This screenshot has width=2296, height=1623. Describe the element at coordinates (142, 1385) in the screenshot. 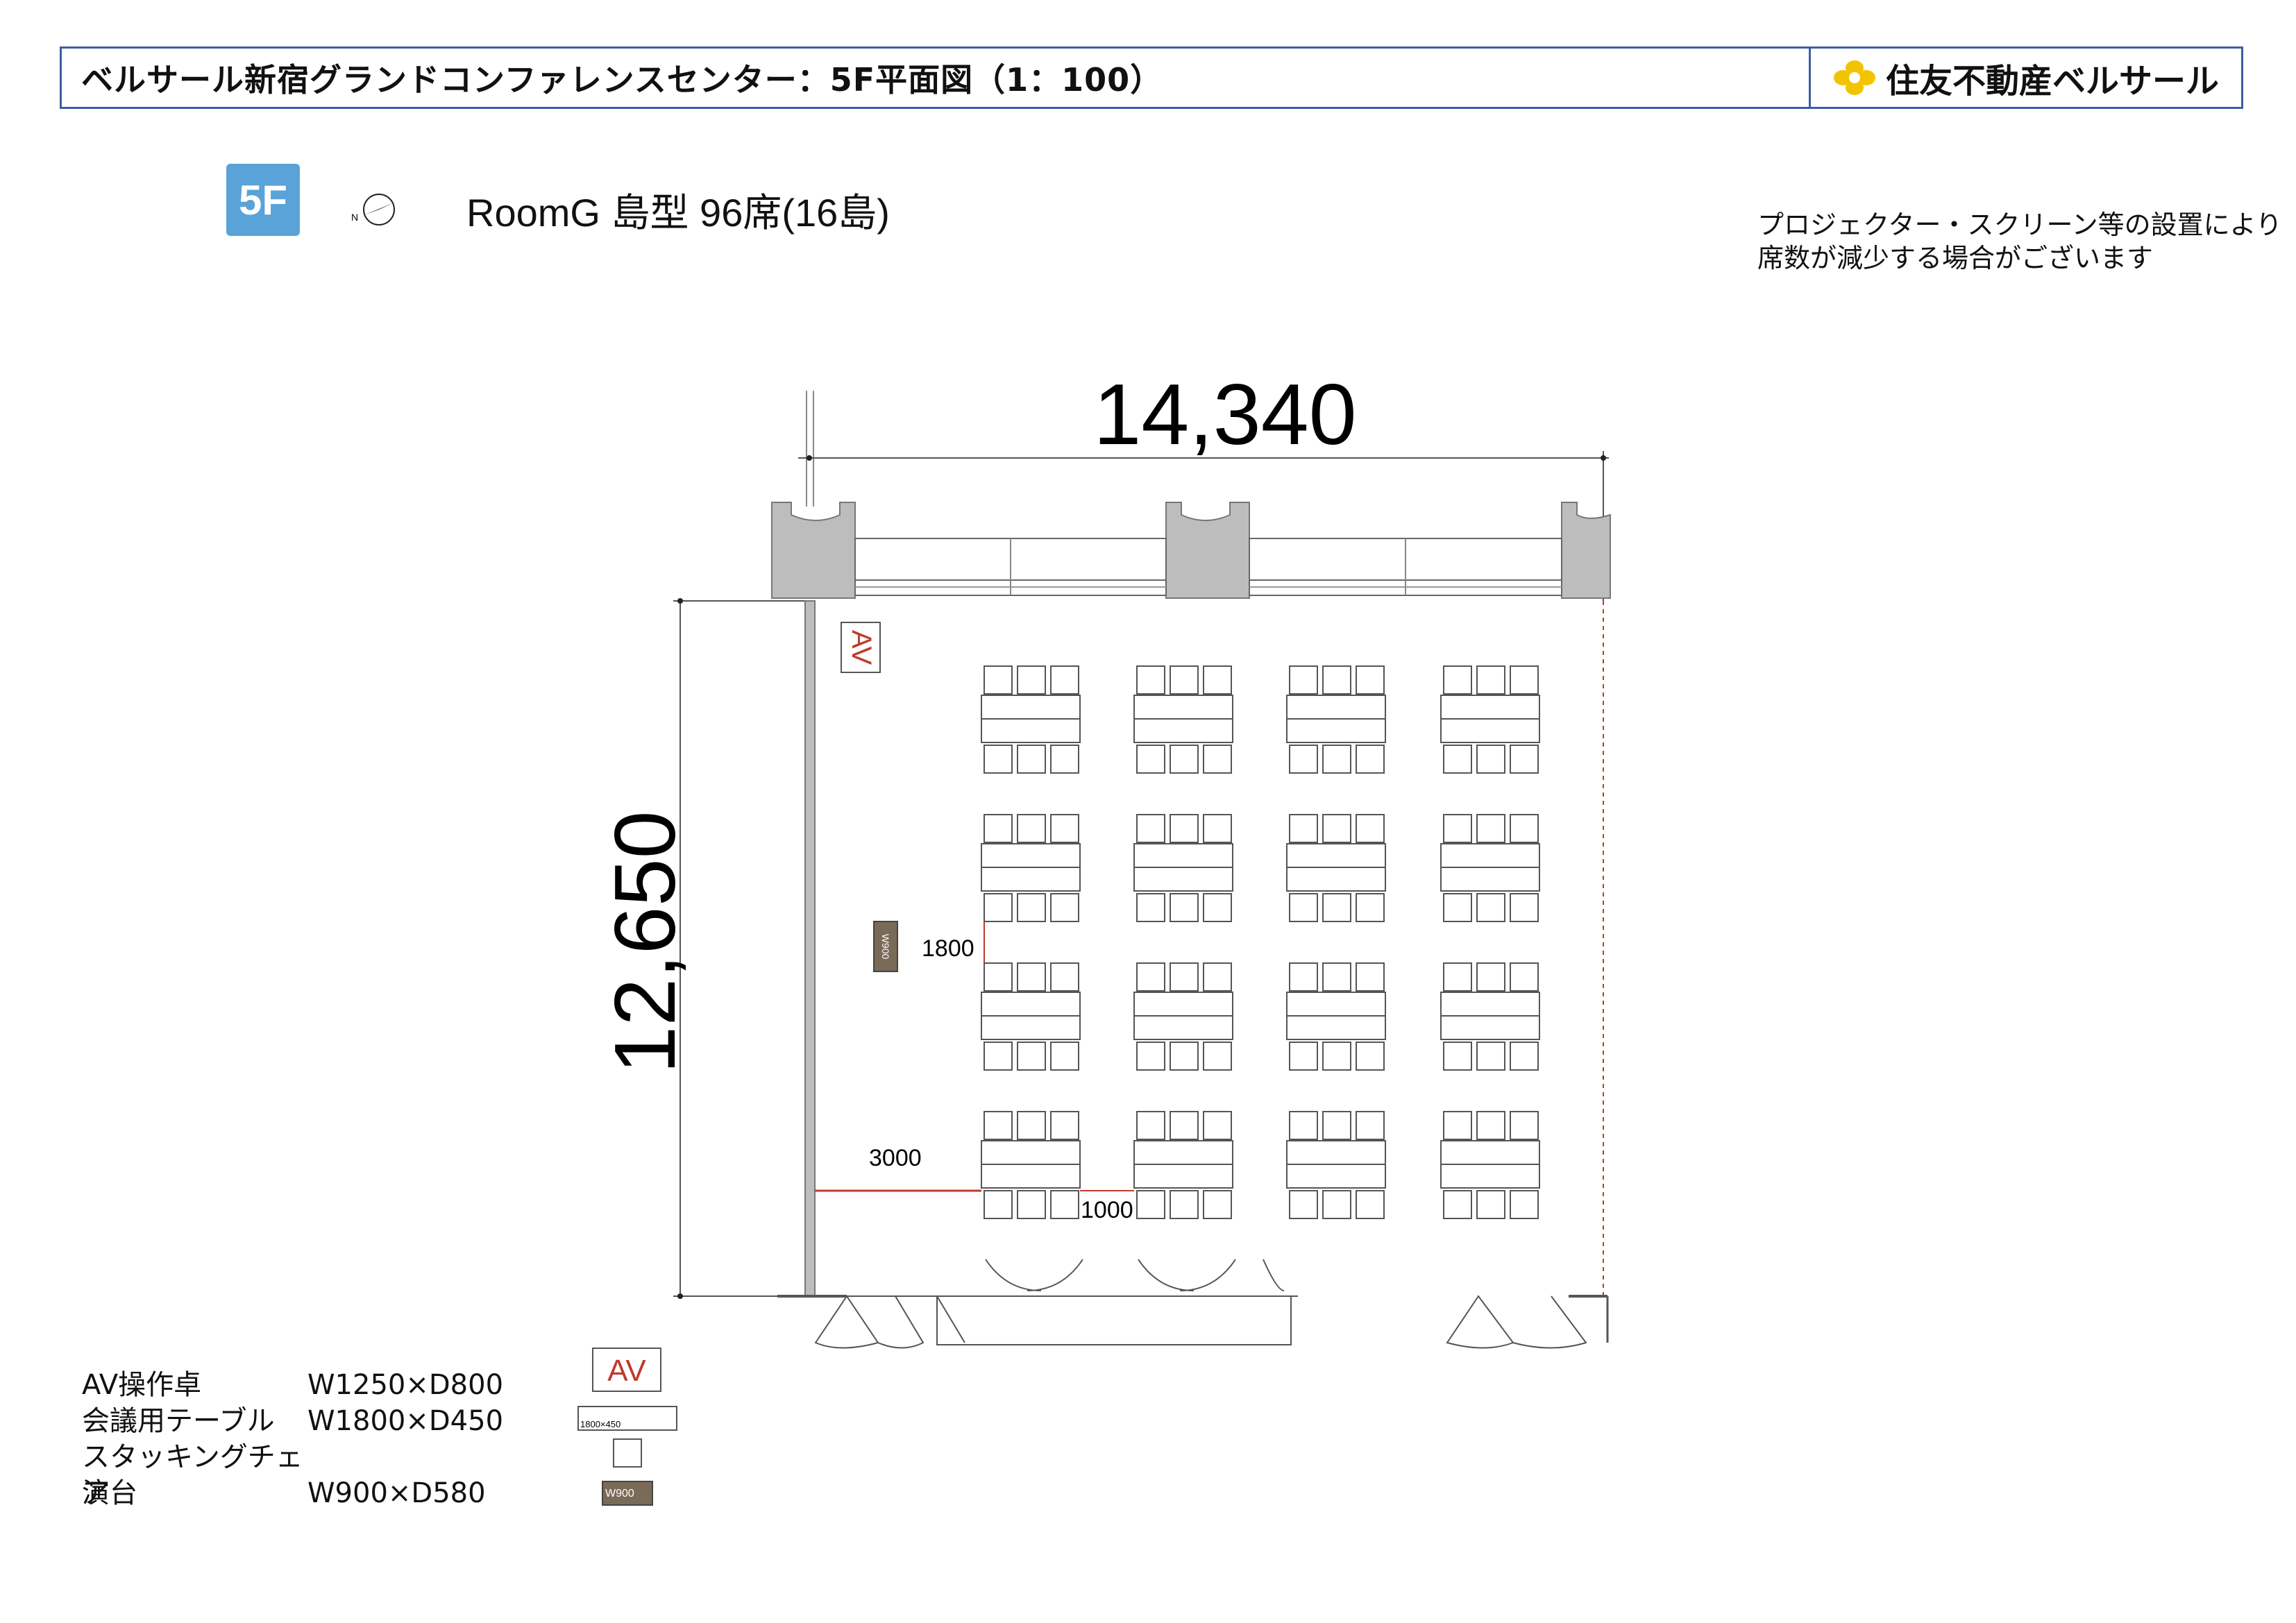

I see `legend-av-name: AV操作卓` at that location.